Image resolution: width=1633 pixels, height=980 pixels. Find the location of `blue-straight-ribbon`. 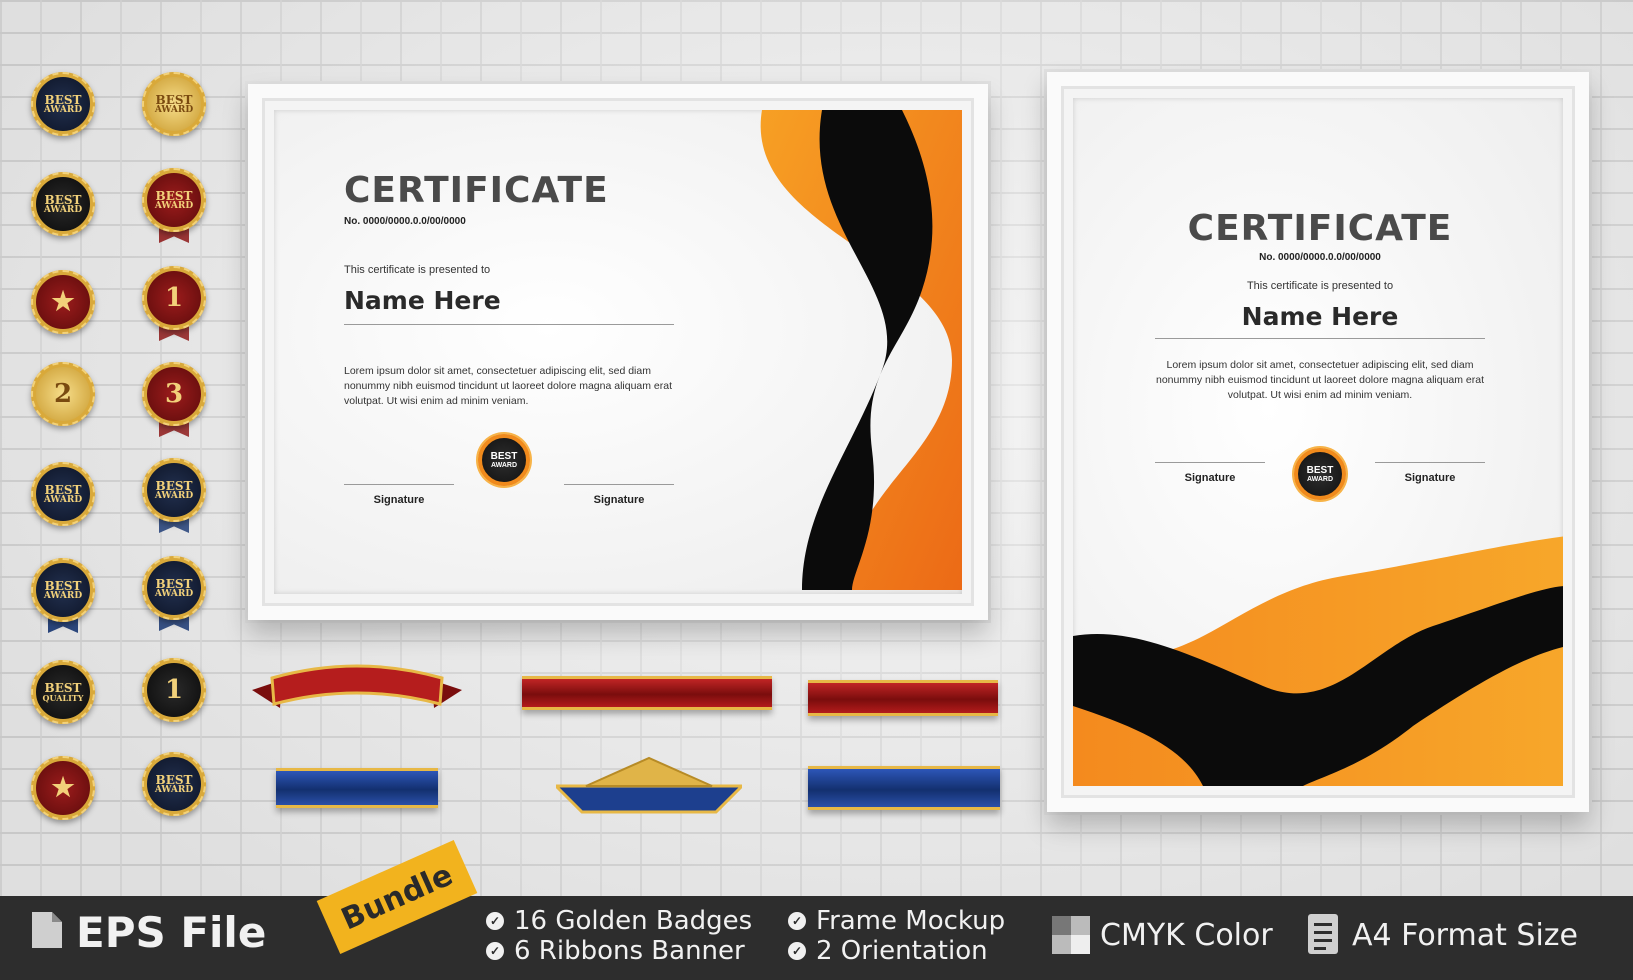

blue-straight-ribbon is located at coordinates (904, 788).